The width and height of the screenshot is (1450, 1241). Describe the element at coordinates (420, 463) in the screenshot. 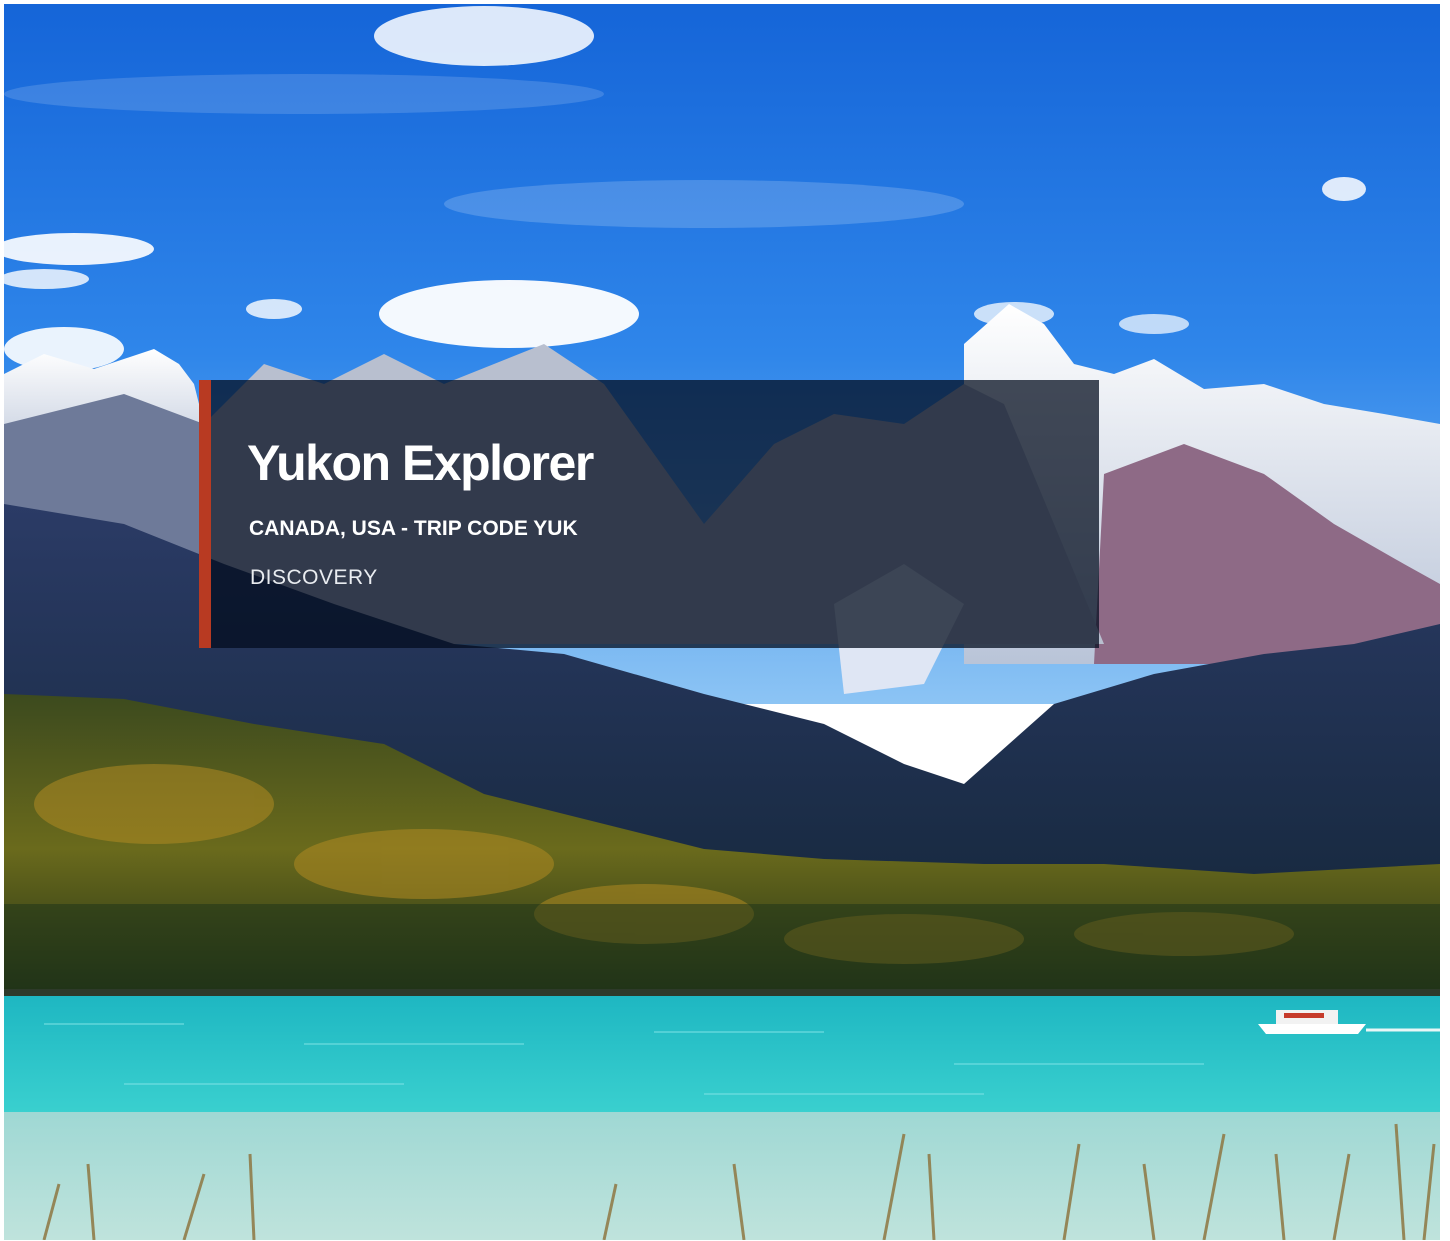

I see `trip-title: Yukon Explorer` at that location.